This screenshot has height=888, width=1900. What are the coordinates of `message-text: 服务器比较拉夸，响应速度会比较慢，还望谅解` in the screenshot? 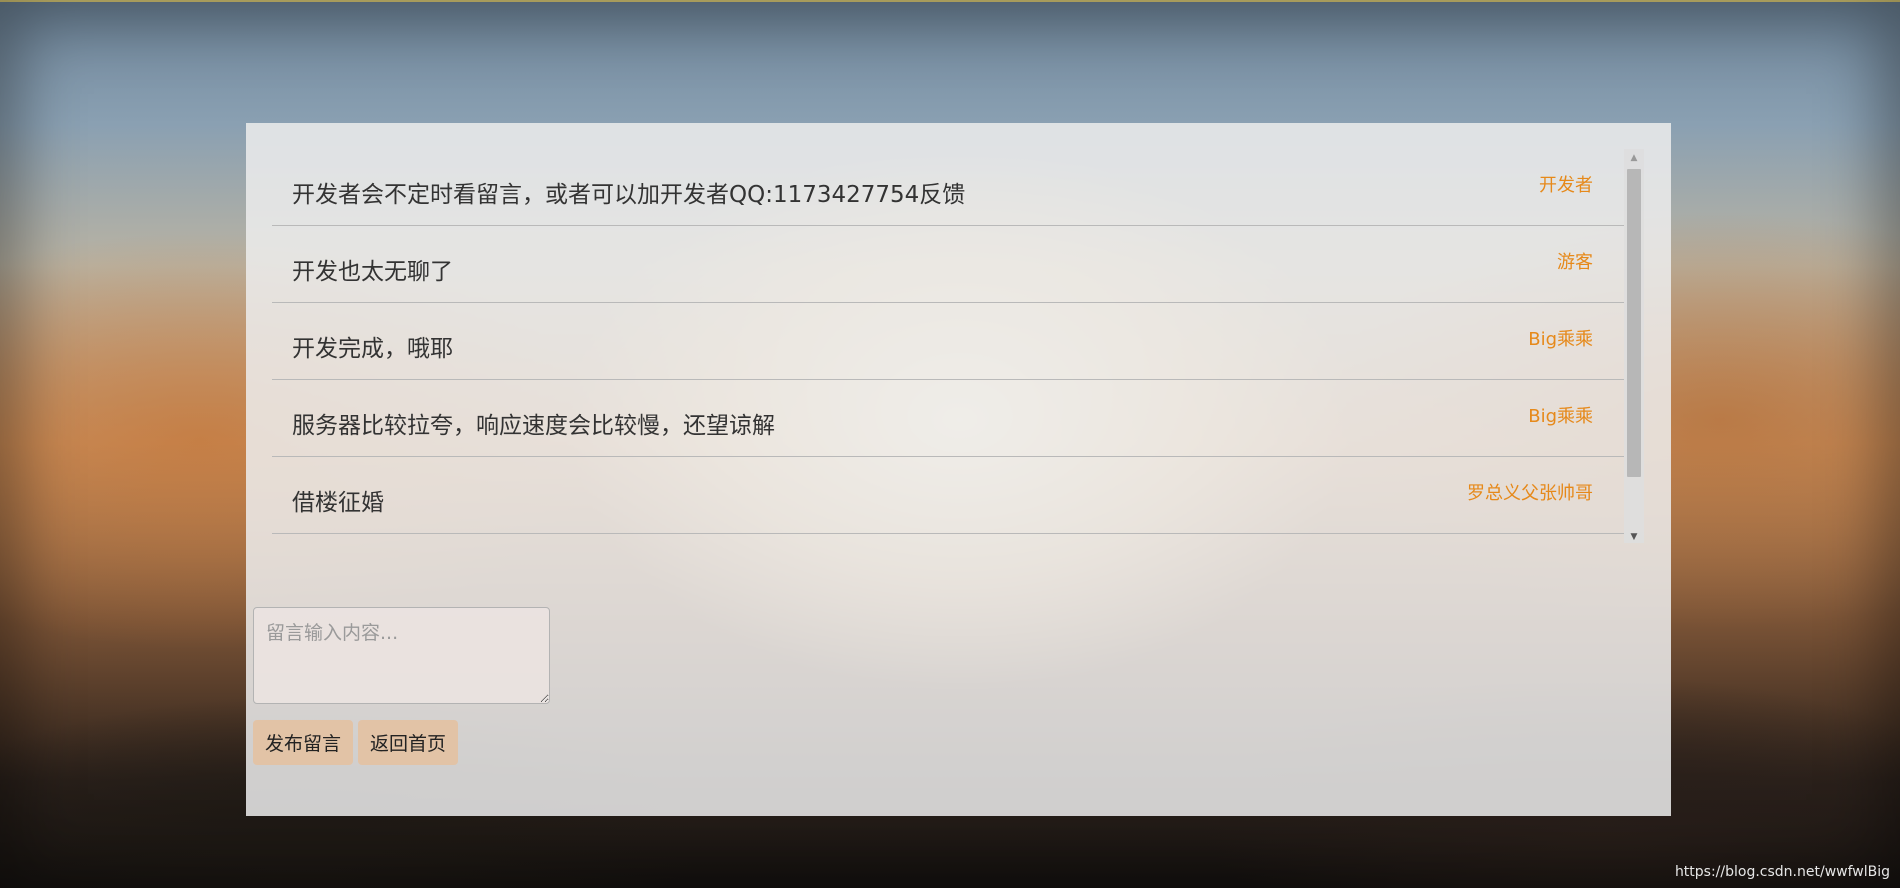 It's located at (533, 426).